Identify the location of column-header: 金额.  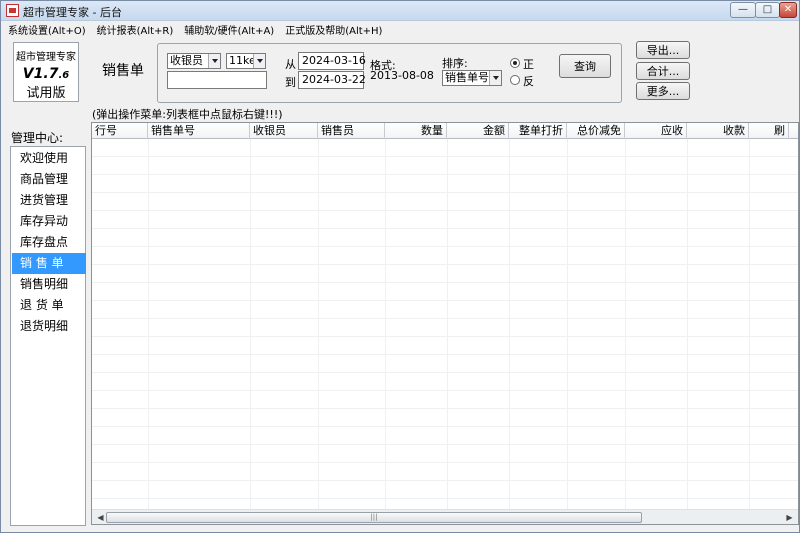
(478, 131).